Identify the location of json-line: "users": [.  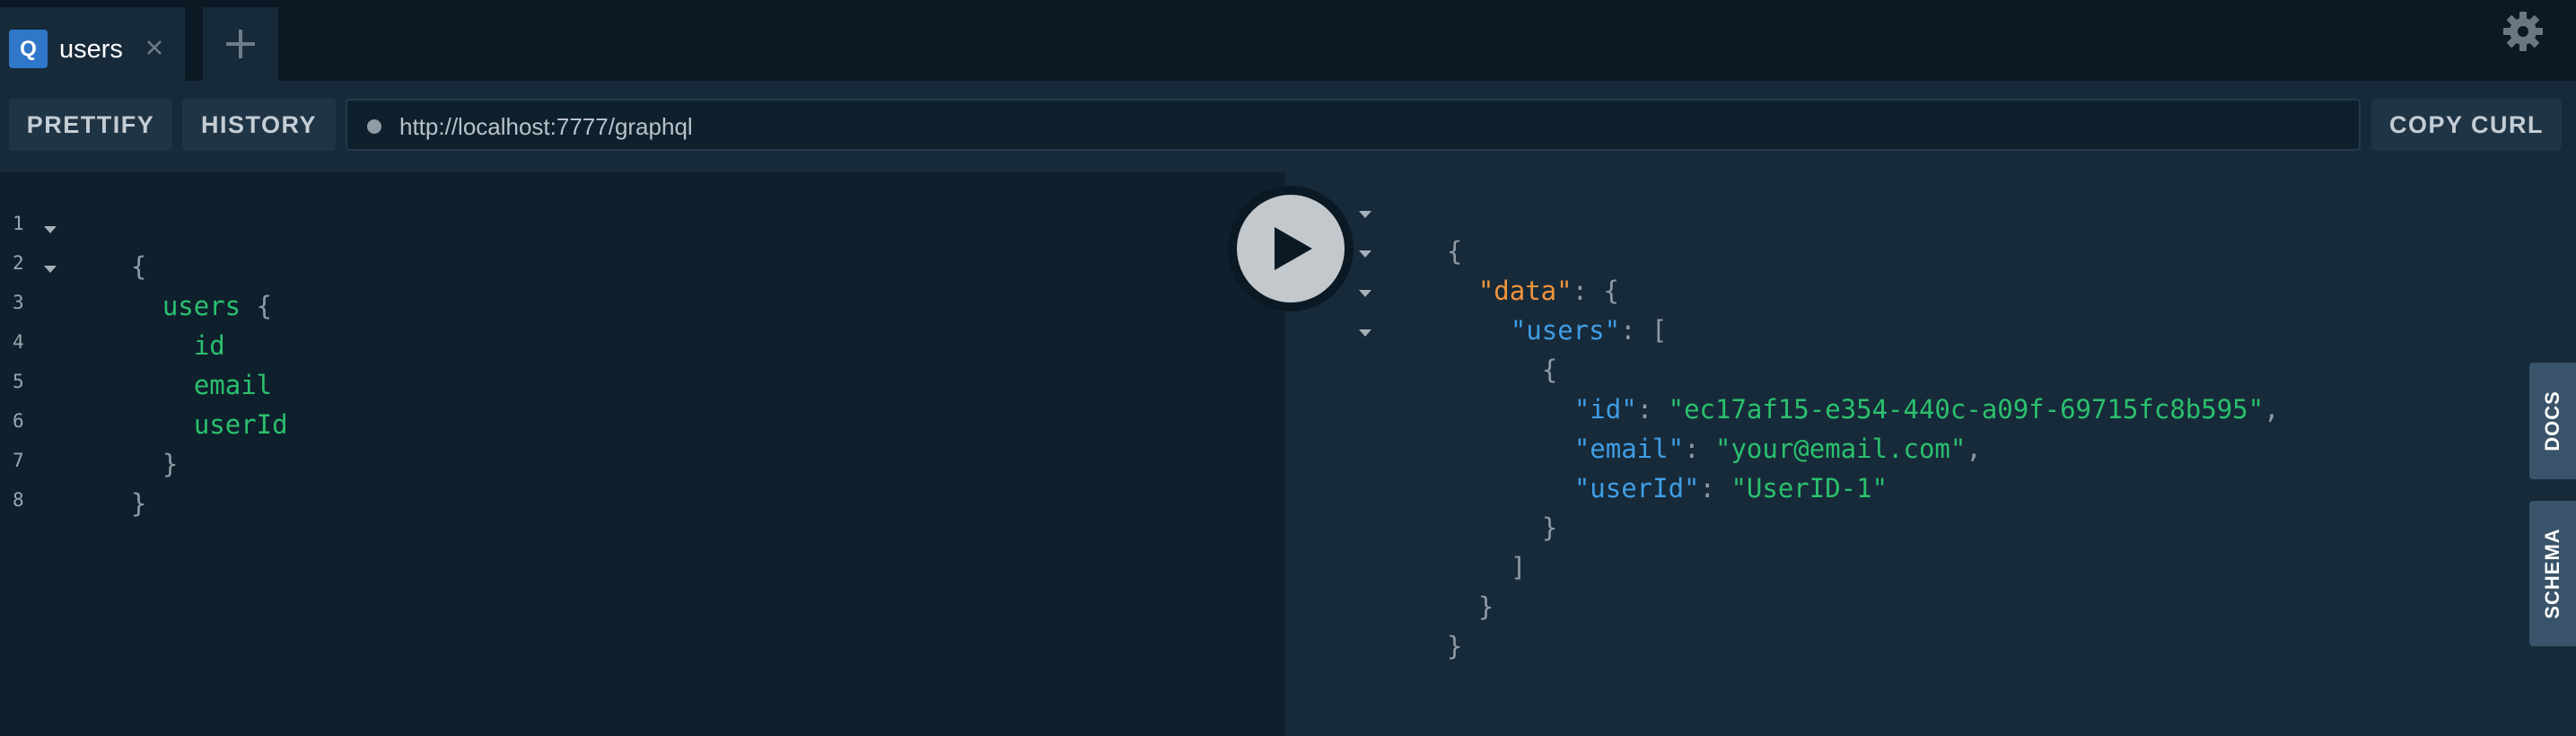
(1558, 308).